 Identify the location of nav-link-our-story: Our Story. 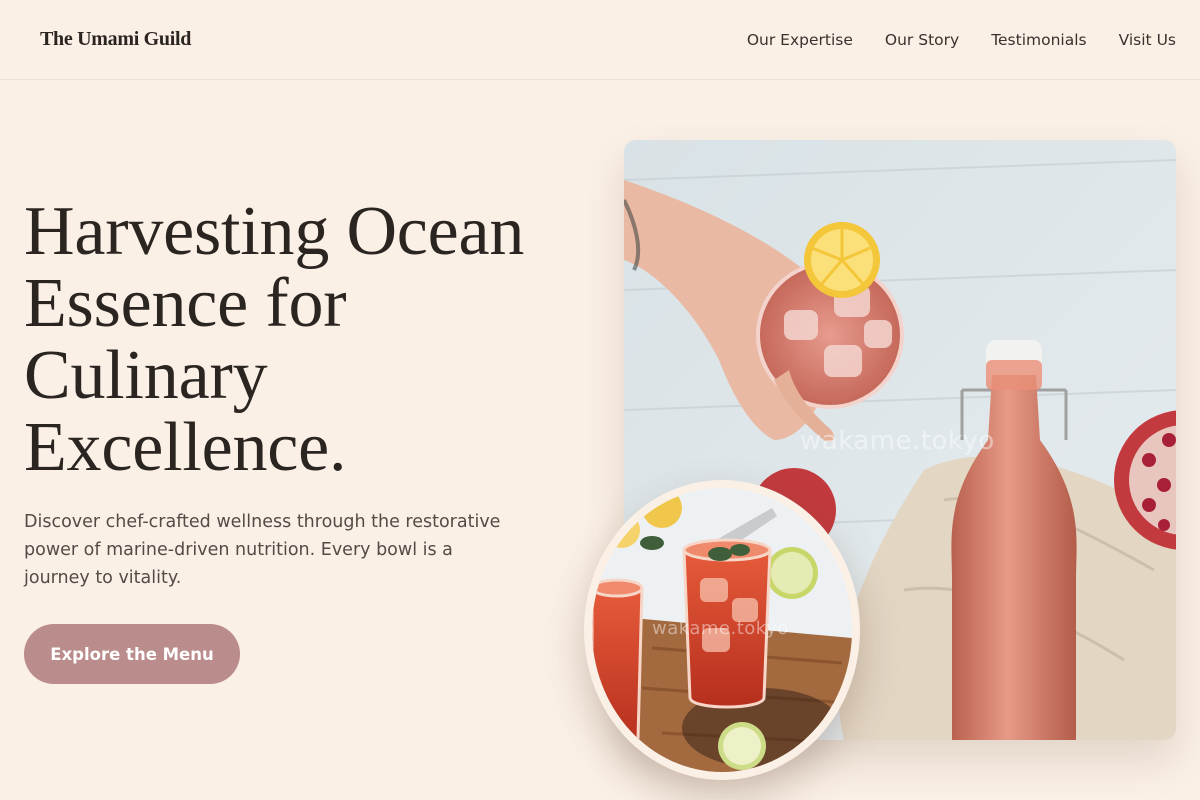
(922, 40).